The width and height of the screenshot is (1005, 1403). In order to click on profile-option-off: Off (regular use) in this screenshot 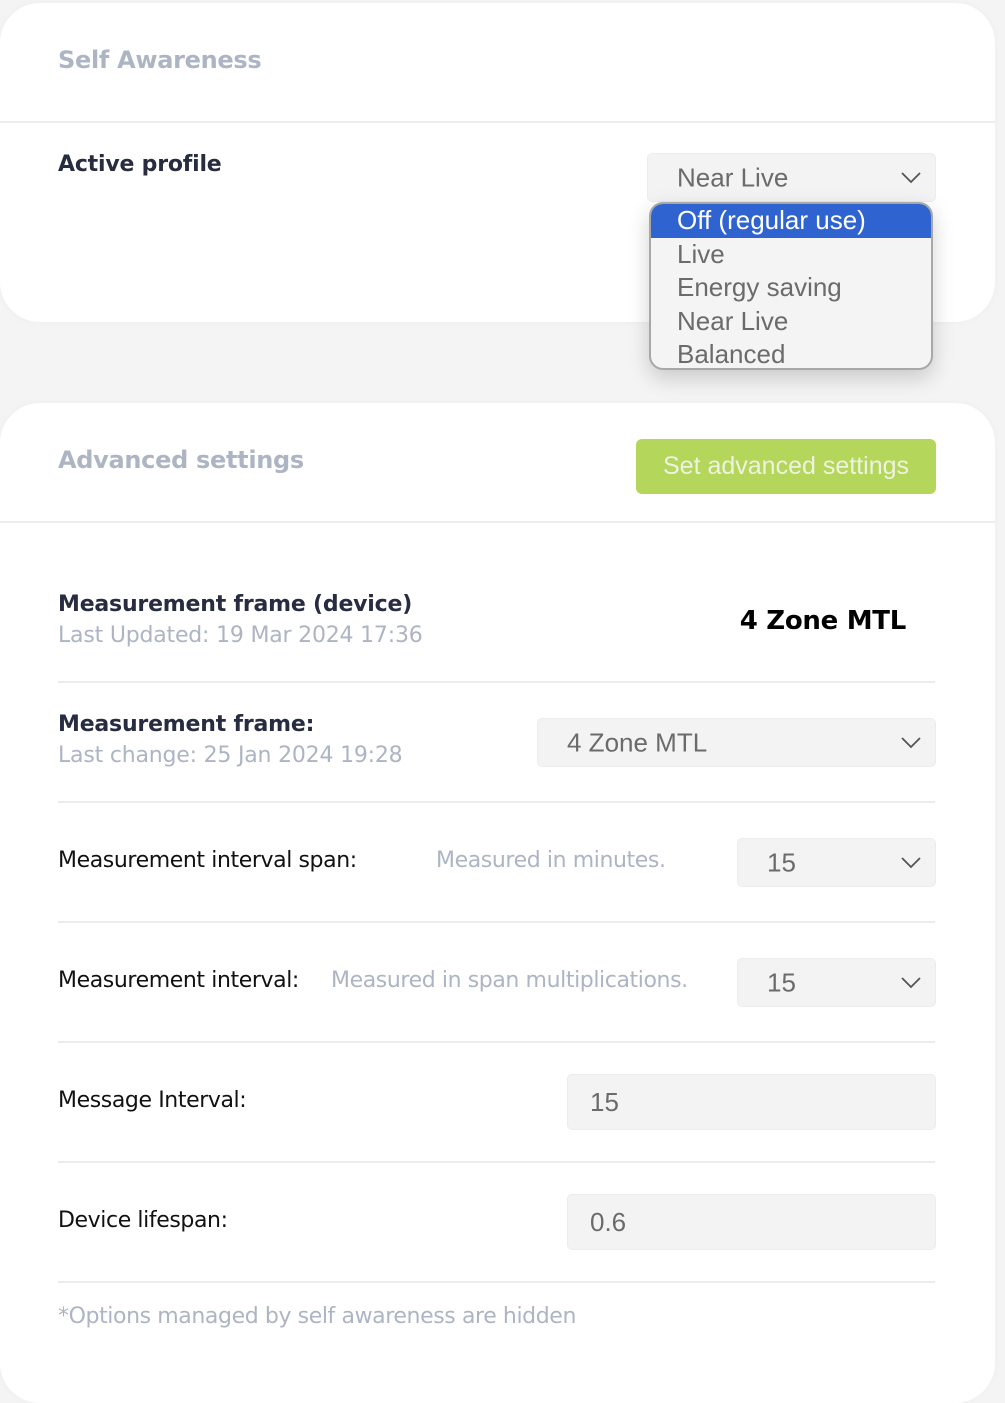, I will do `click(791, 221)`.